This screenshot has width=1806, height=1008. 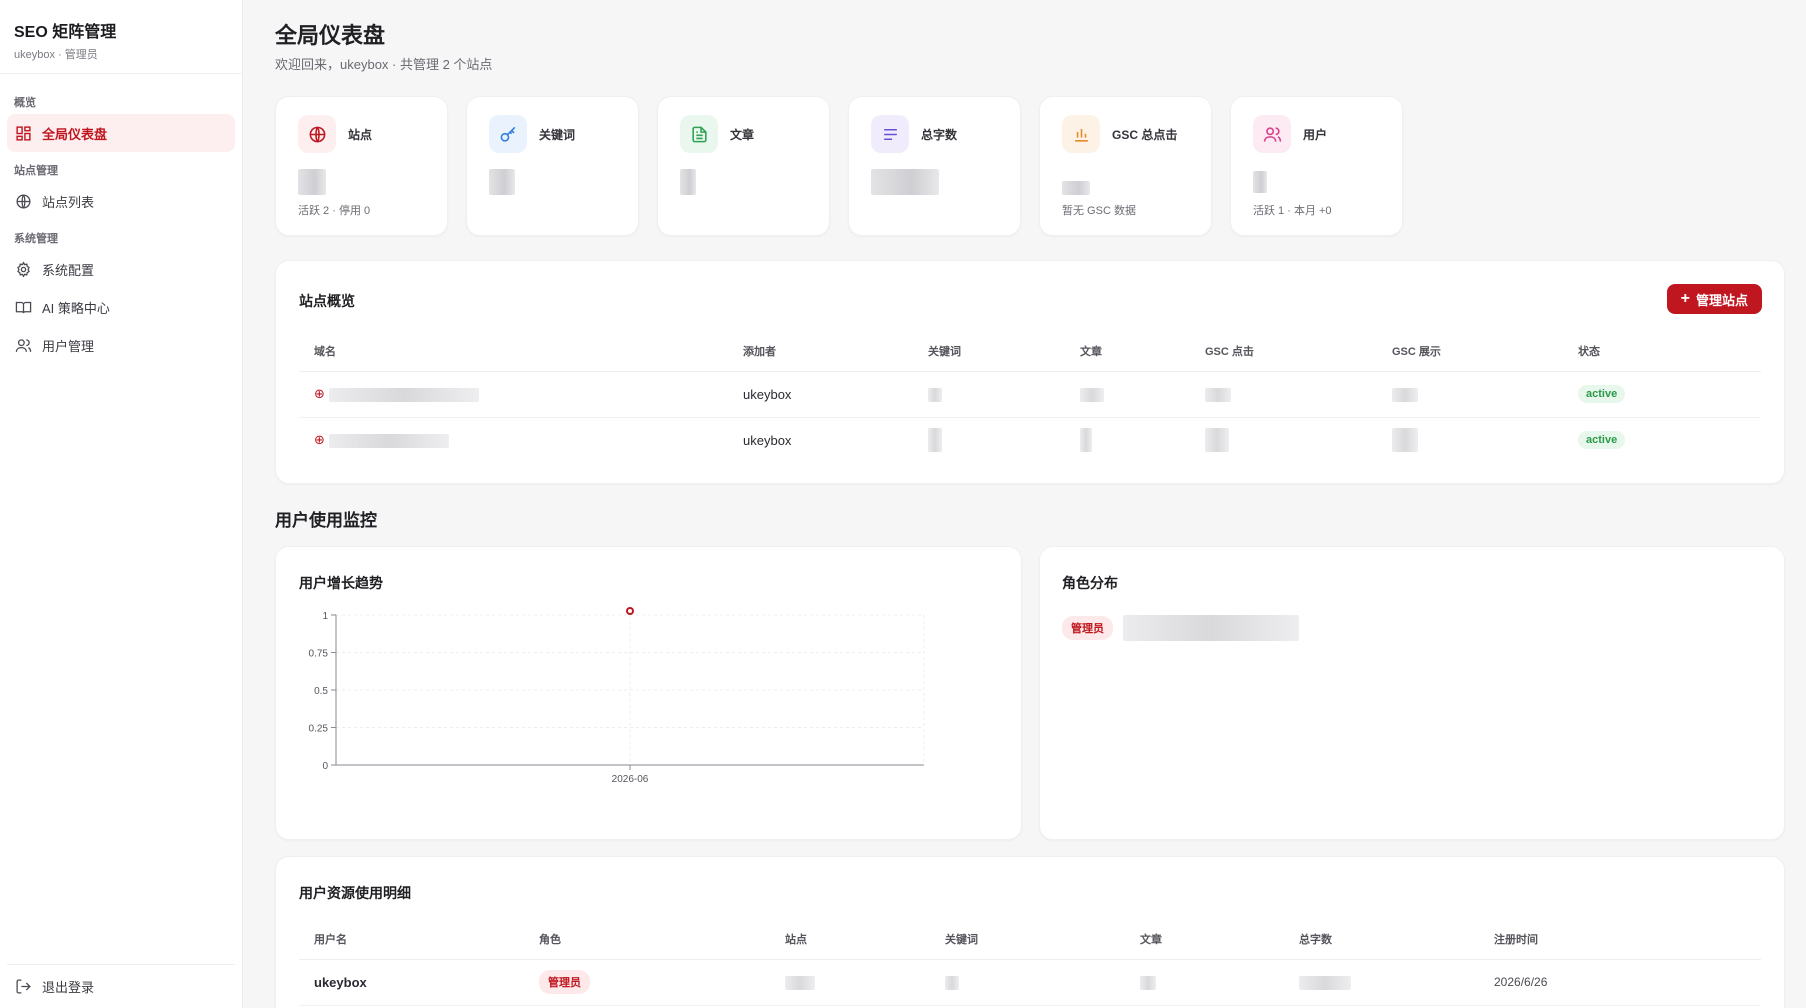 I want to click on stat-card-users: 用户 活跃 1 · 本月 +0, so click(x=1316, y=166).